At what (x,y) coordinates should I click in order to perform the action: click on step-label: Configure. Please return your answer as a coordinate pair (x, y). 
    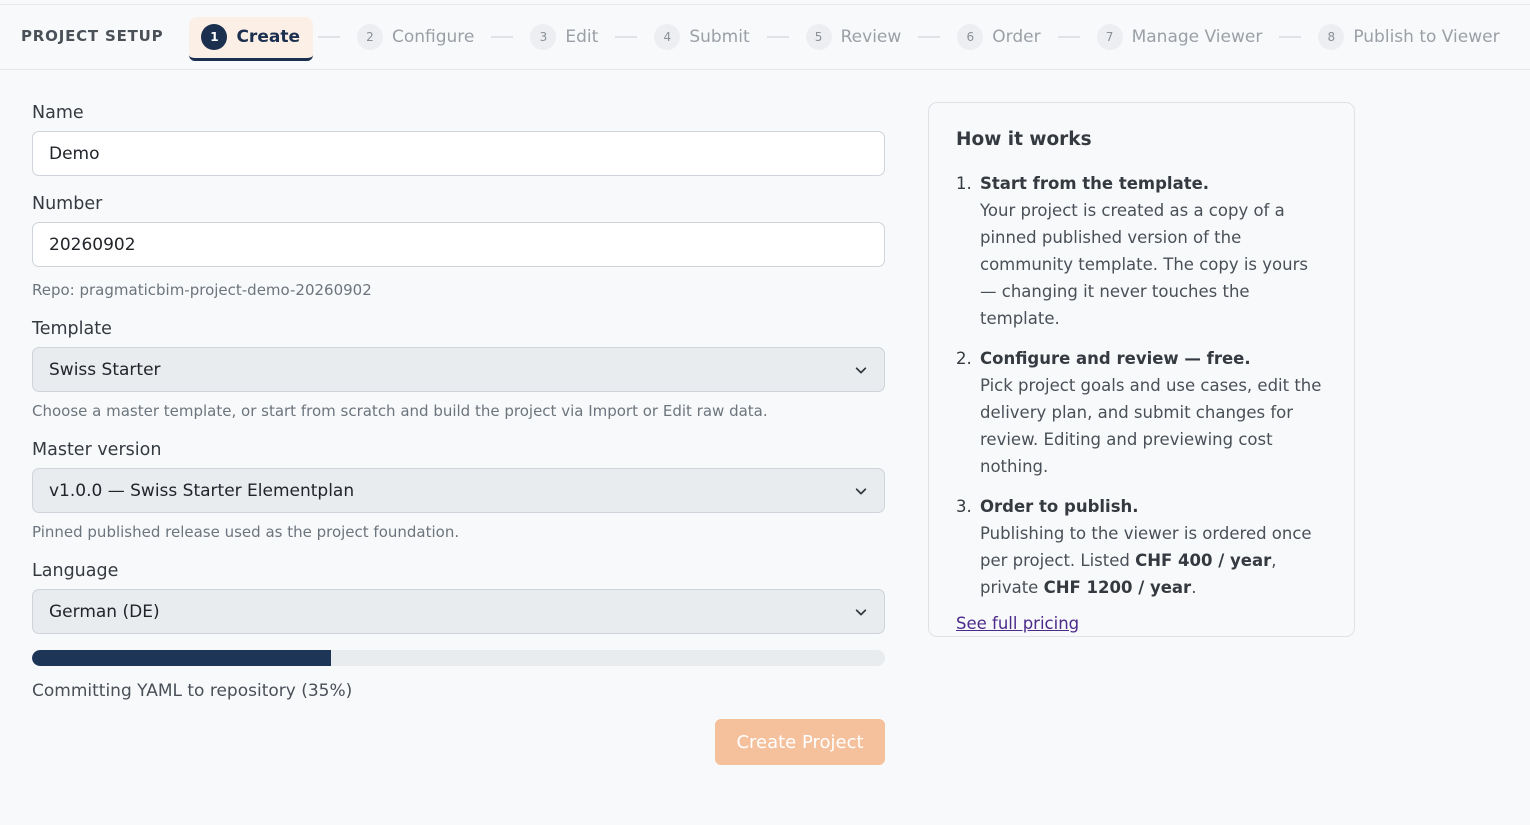
    Looking at the image, I should click on (433, 37).